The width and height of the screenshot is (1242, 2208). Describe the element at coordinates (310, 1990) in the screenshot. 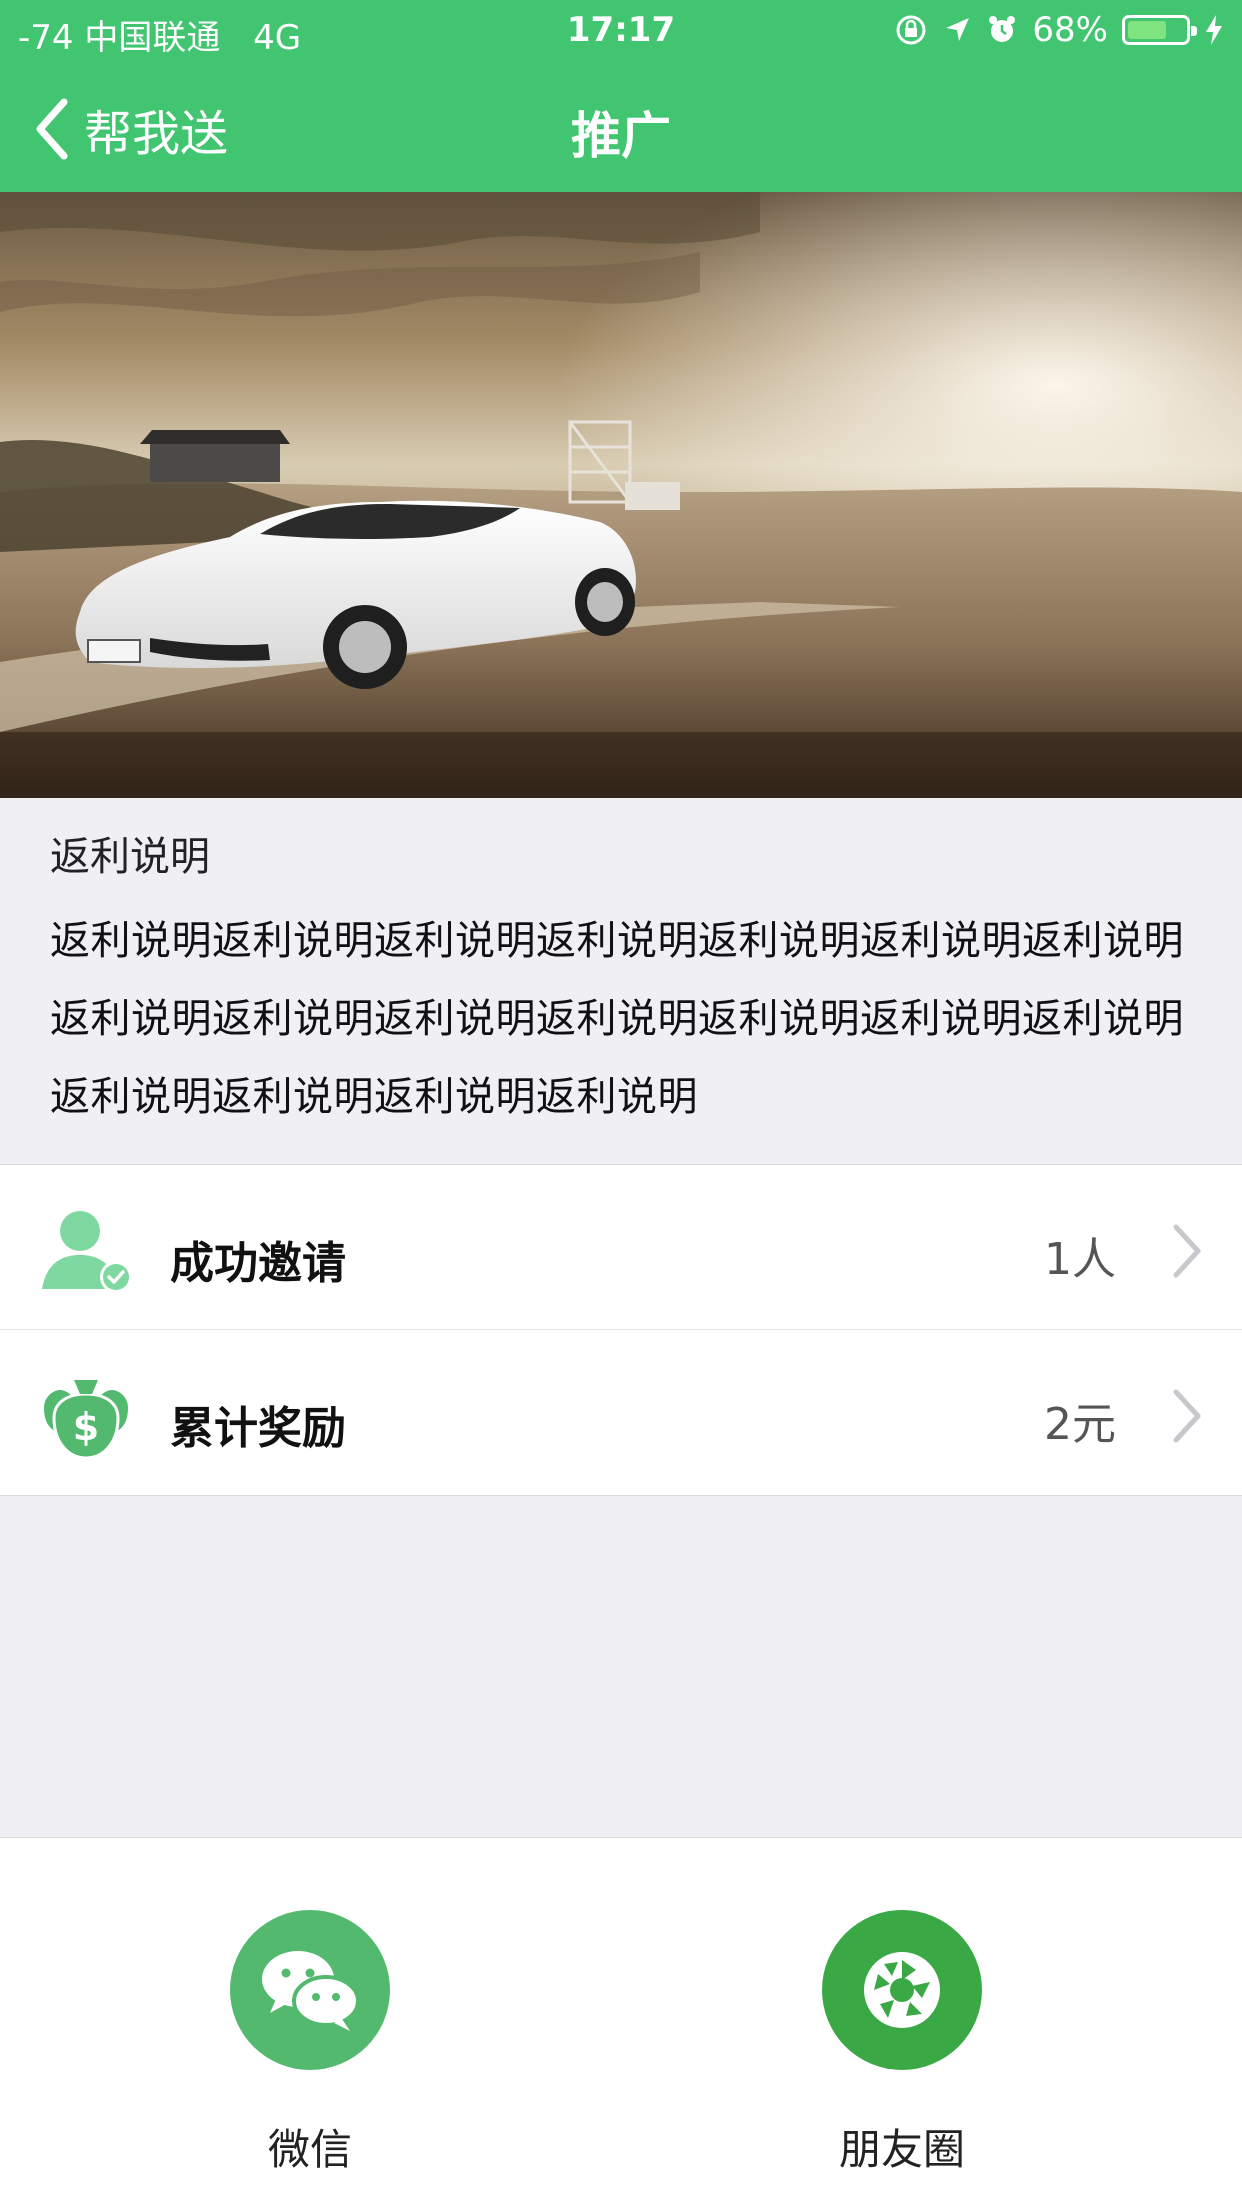

I see `wechat-icon` at that location.